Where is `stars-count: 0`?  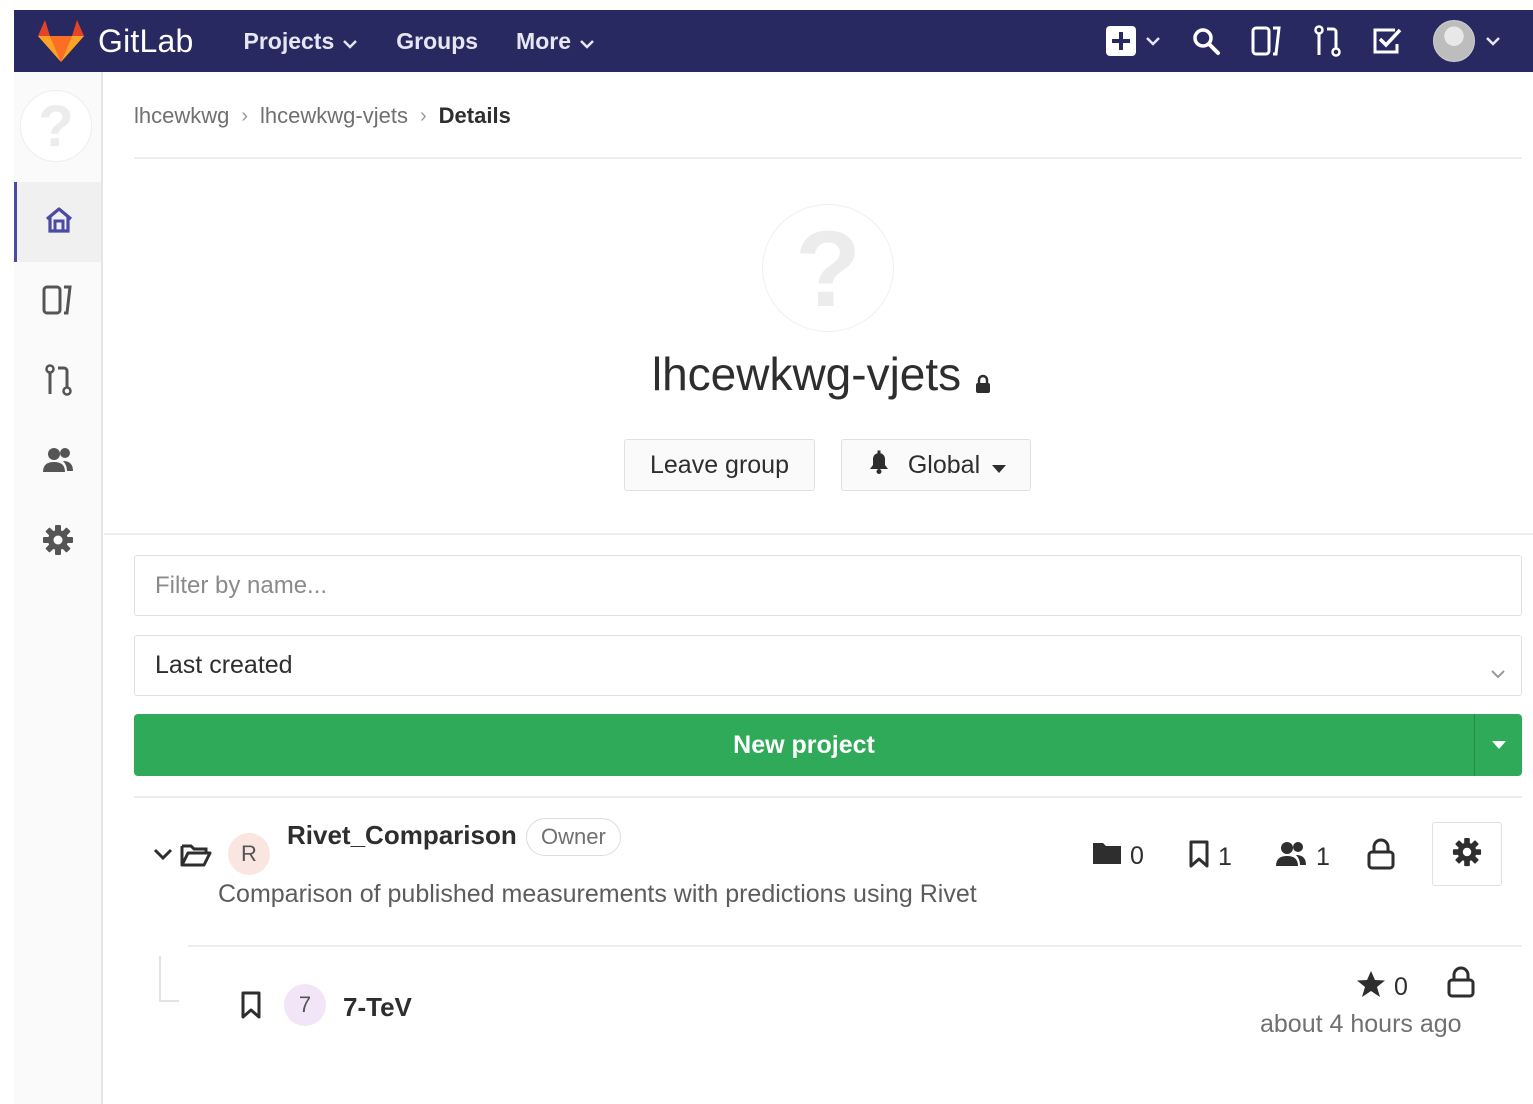
stars-count: 0 is located at coordinates (1382, 987).